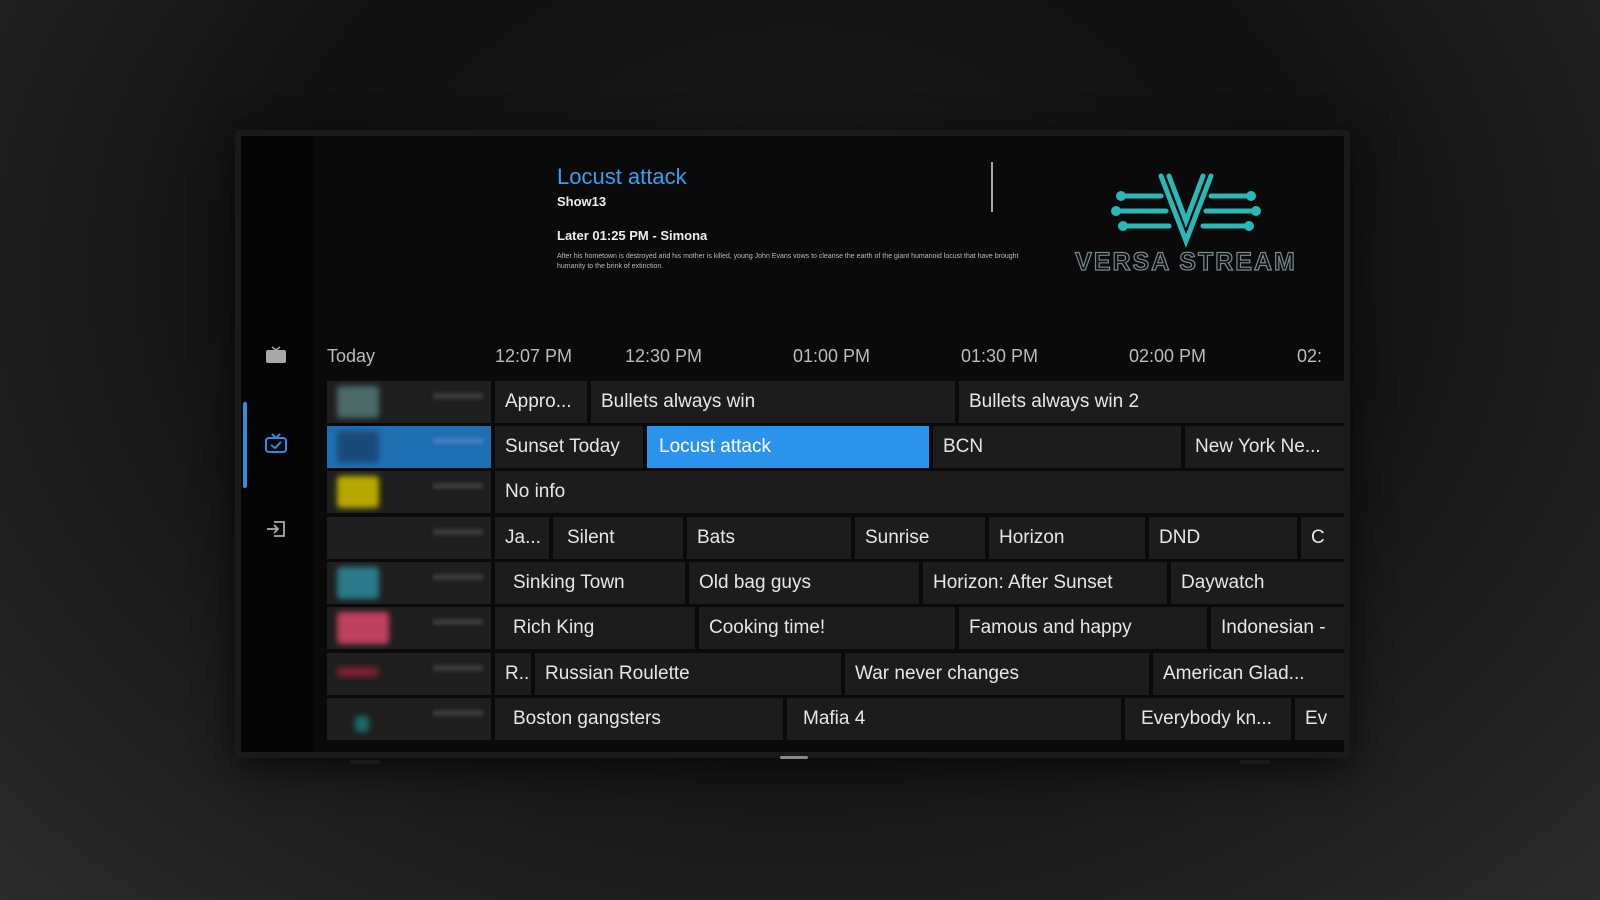 The width and height of the screenshot is (1600, 900). I want to click on channel-cell-active, so click(409, 447).